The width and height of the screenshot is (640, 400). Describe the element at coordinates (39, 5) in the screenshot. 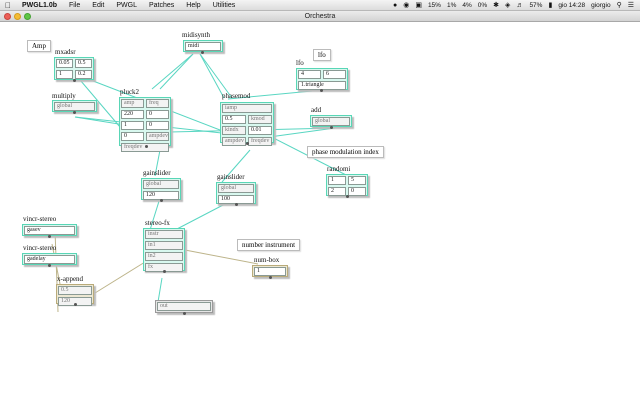

I see `menu-app-name: PWGL1.0b` at that location.